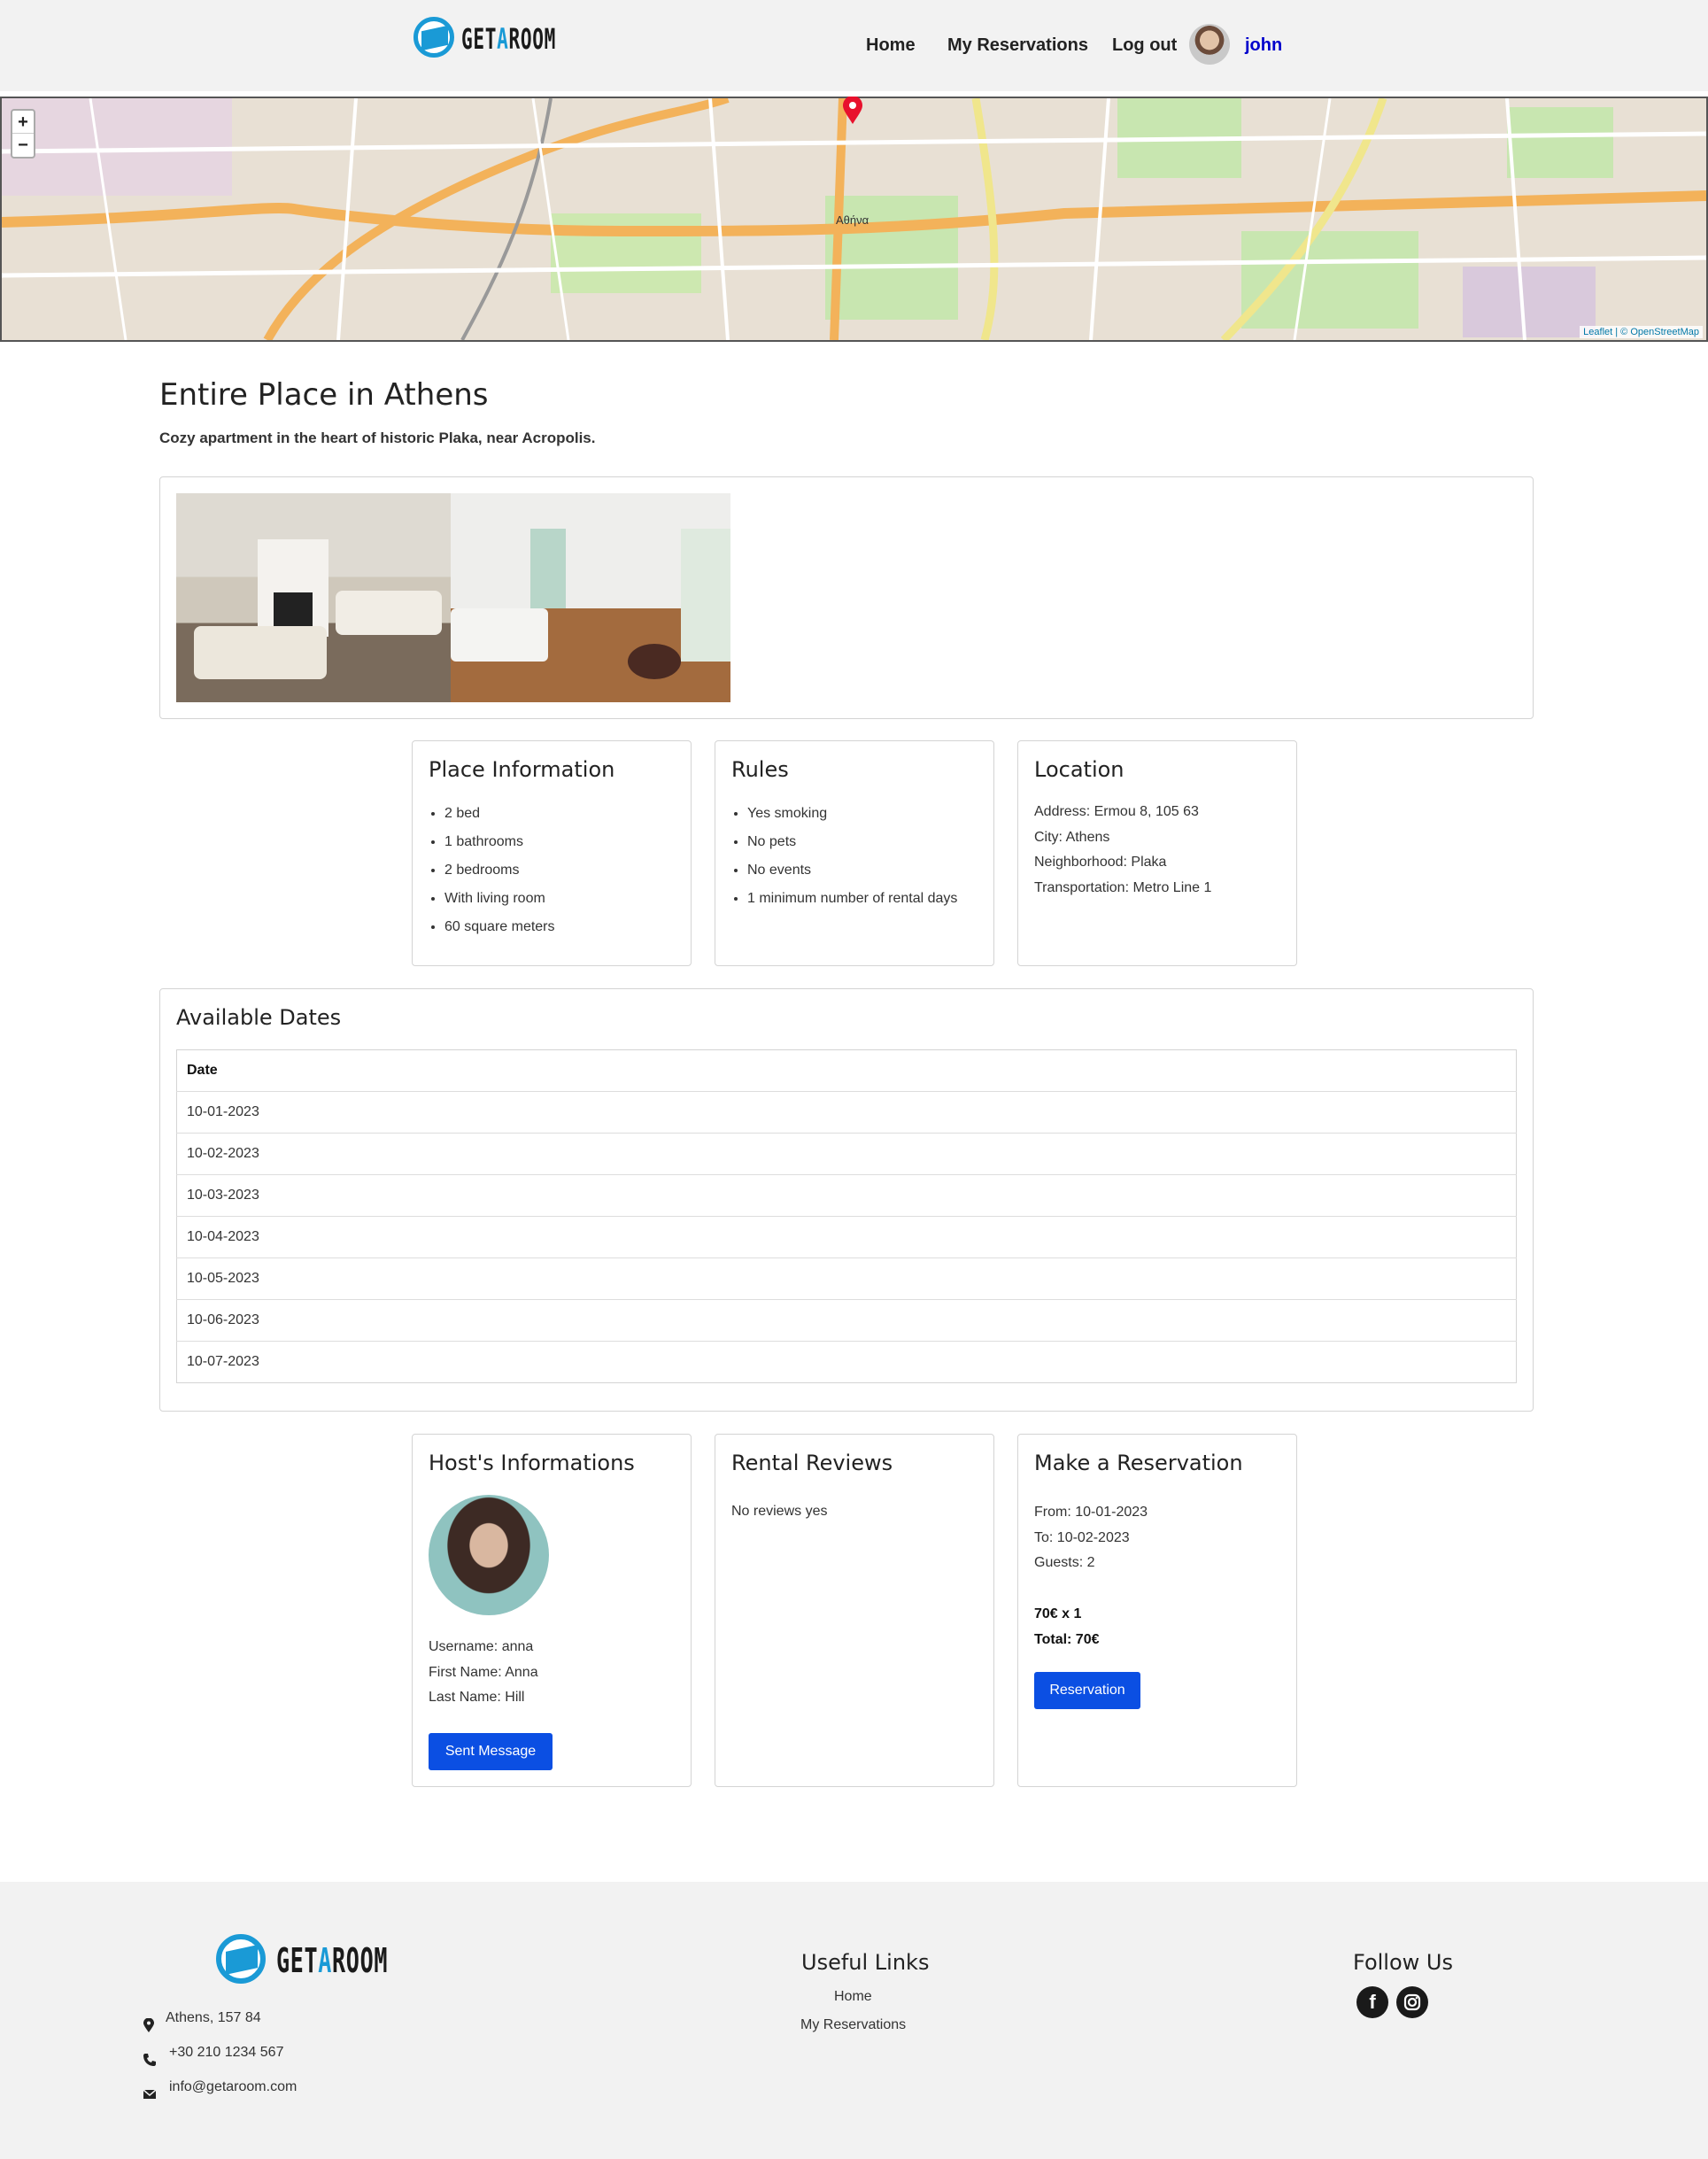  Describe the element at coordinates (853, 1997) in the screenshot. I see `footer-link-home: Home` at that location.